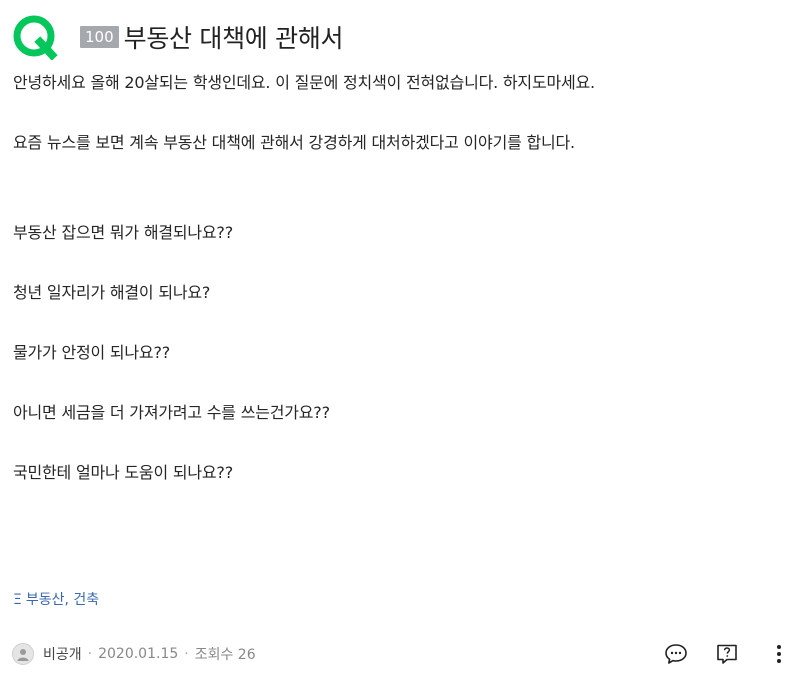  What do you see at coordinates (123, 232) in the screenshot?
I see `body-line: 부동산 잡으면 뭐가 해결되나요??` at bounding box center [123, 232].